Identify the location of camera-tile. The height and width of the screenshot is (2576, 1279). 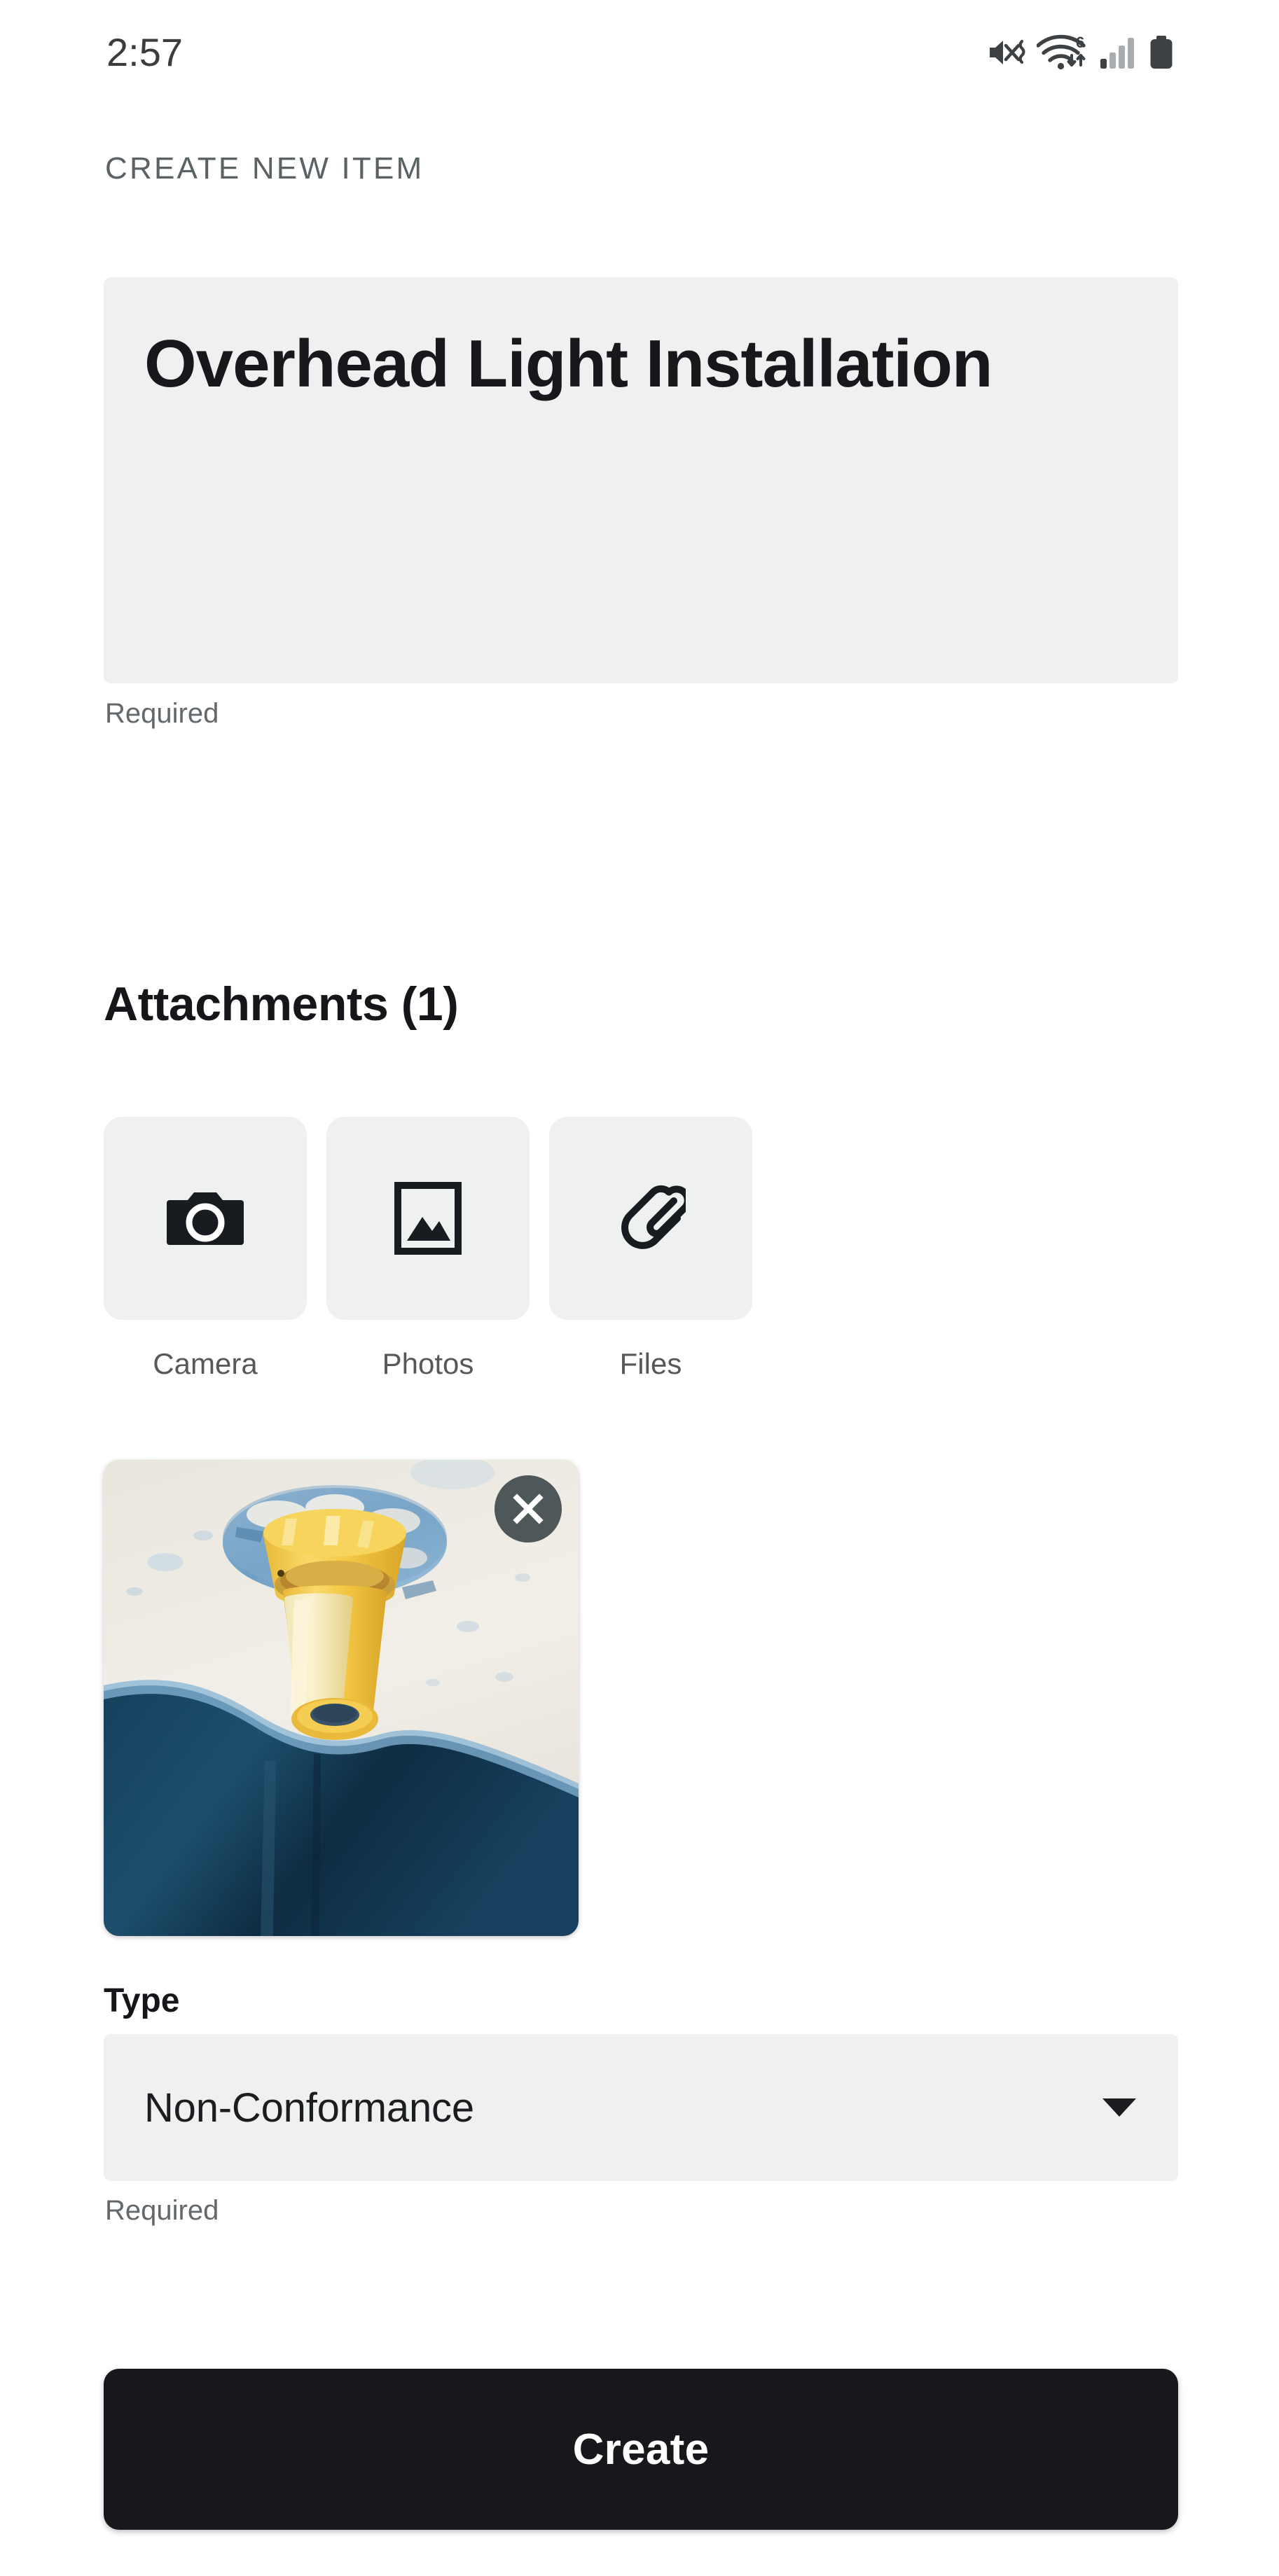
(205, 1218).